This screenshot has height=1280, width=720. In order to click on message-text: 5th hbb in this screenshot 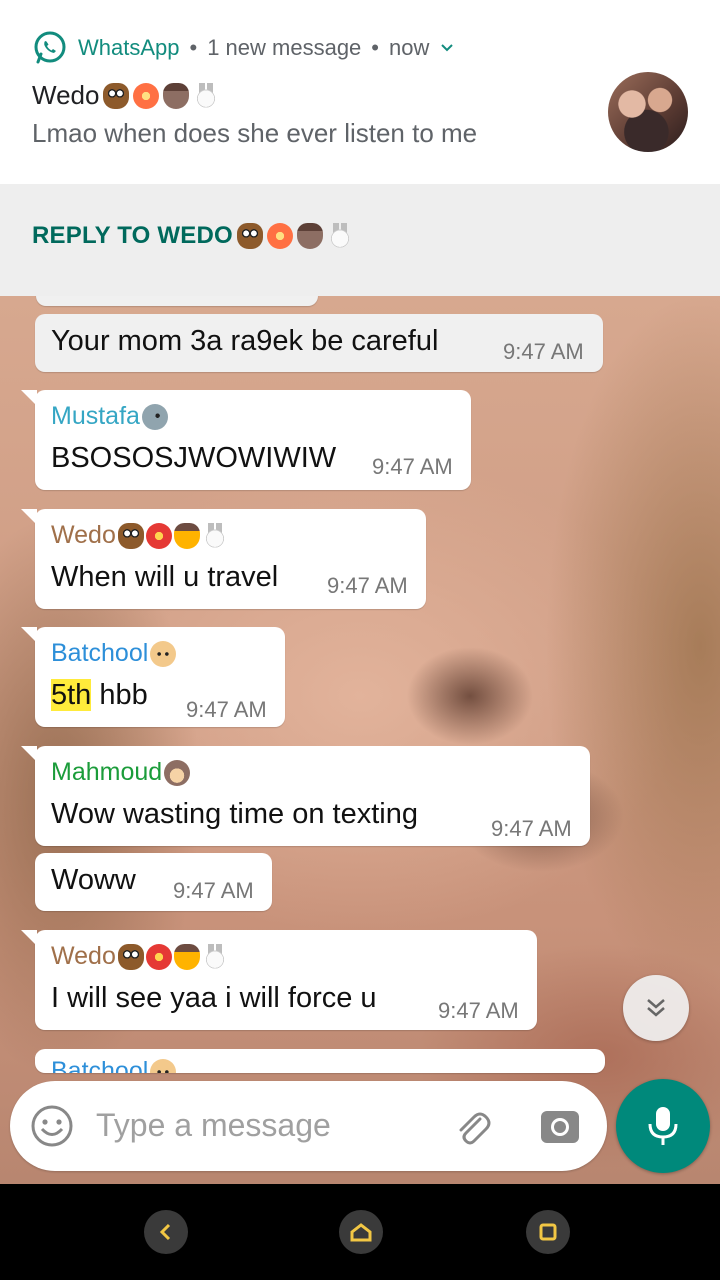, I will do `click(99, 695)`.